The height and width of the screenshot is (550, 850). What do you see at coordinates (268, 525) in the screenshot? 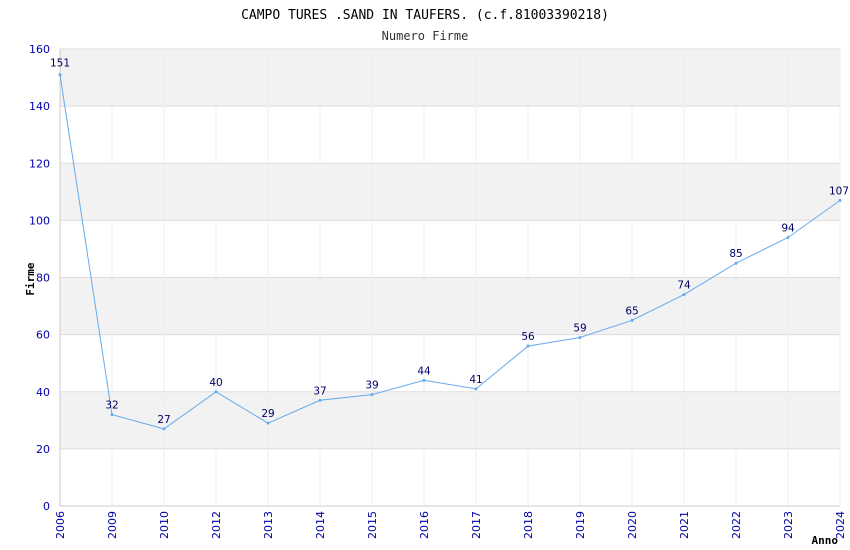
I see `x-tick-label: 2013` at bounding box center [268, 525].